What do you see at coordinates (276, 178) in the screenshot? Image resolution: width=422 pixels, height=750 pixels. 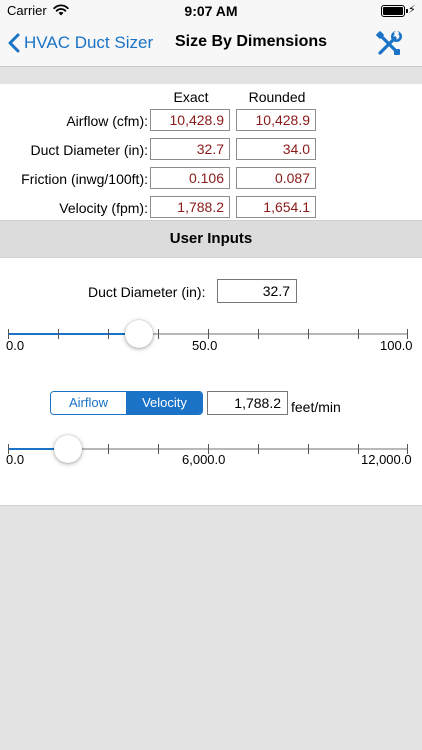 I see `friction-rounded-value: 0.087` at bounding box center [276, 178].